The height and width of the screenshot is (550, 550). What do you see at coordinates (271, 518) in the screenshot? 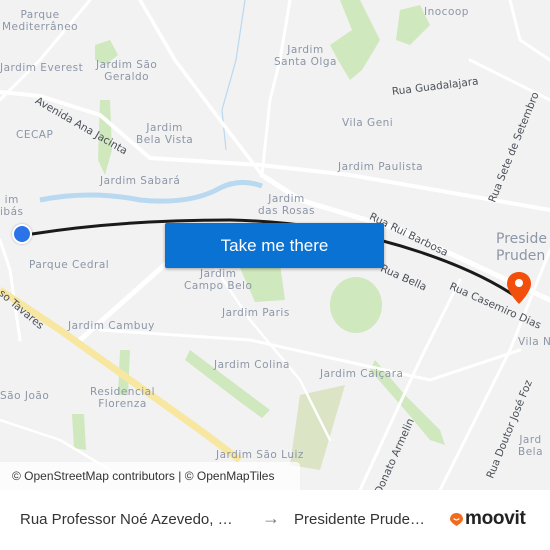
I see `arrow-right-icon: →` at bounding box center [271, 518].